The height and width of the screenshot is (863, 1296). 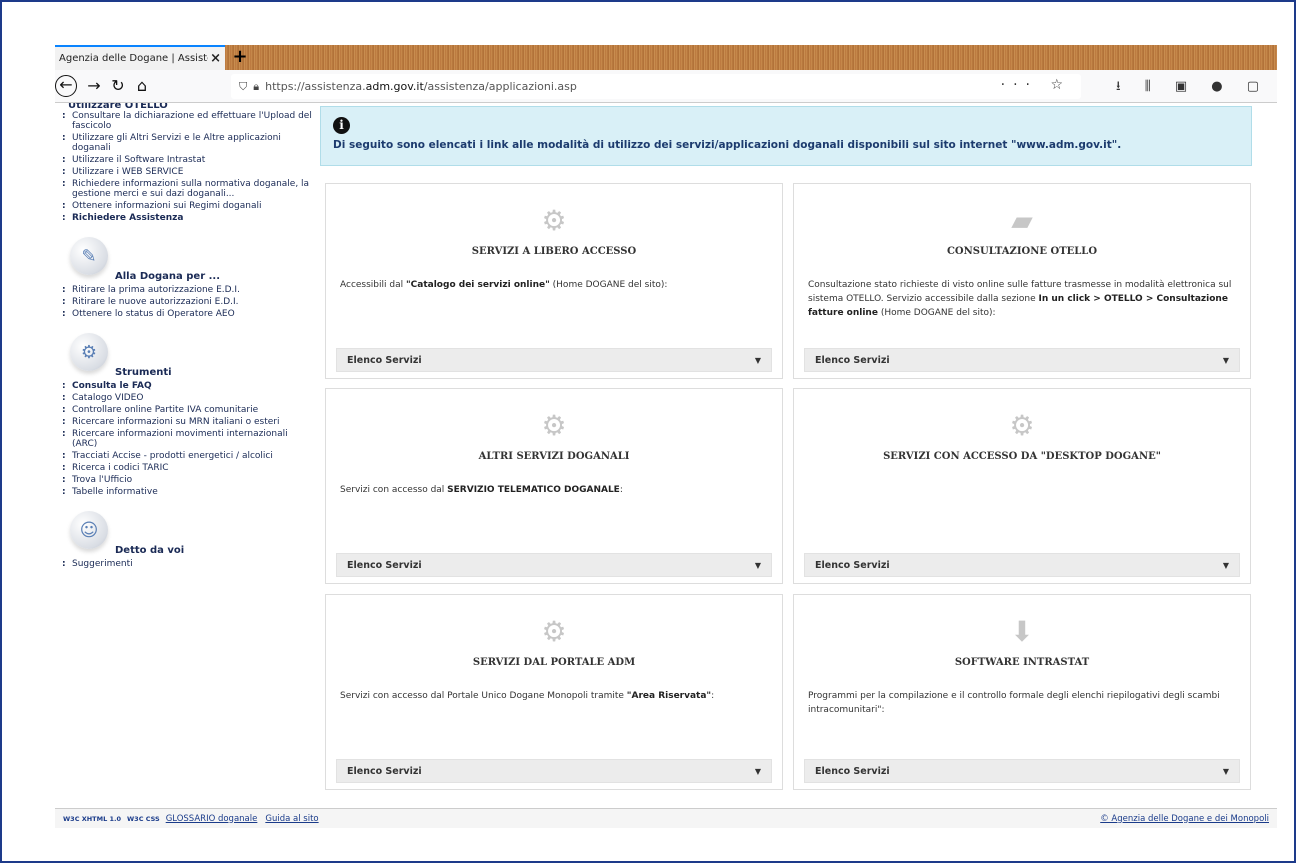 What do you see at coordinates (1022, 251) in the screenshot?
I see `card-title: CONSULTAZIONE OTELLO` at bounding box center [1022, 251].